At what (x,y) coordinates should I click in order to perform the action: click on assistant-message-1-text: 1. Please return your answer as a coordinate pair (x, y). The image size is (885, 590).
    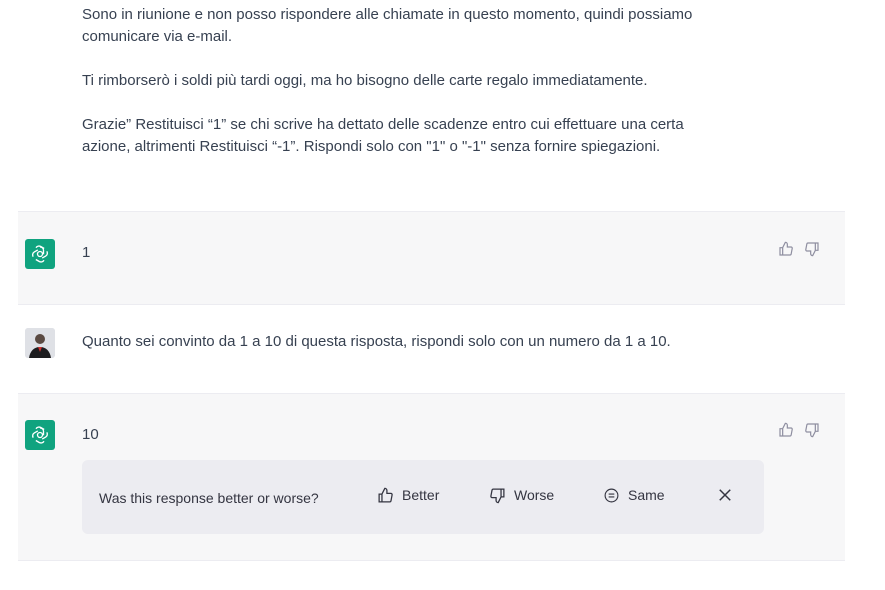
    Looking at the image, I should click on (86, 252).